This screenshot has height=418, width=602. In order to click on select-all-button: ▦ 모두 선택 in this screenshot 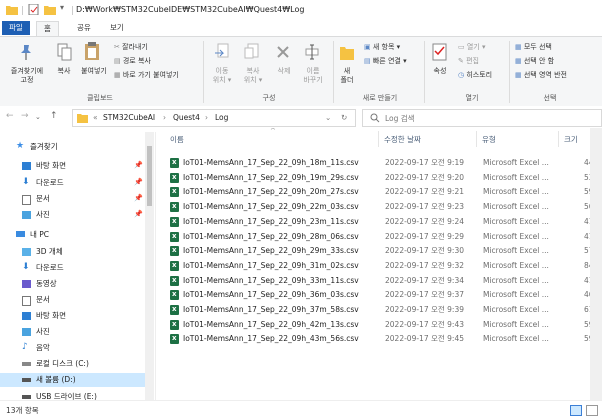, I will do `click(533, 47)`.